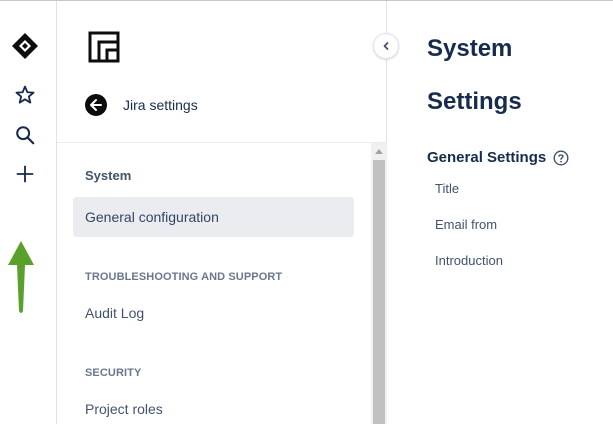 The width and height of the screenshot is (613, 424). Describe the element at coordinates (96, 105) in the screenshot. I see `arrow-left-icon` at that location.